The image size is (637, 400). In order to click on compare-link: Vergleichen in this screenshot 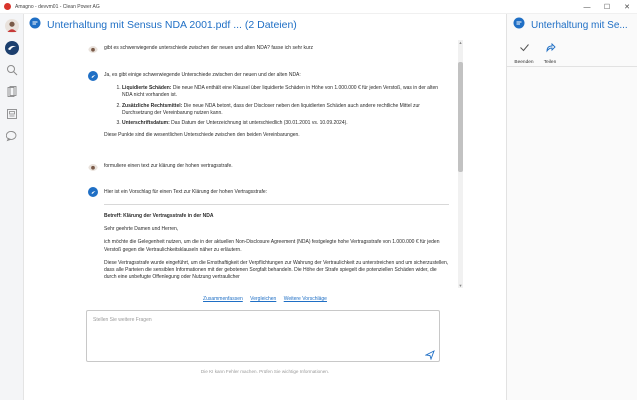, I will do `click(263, 299)`.